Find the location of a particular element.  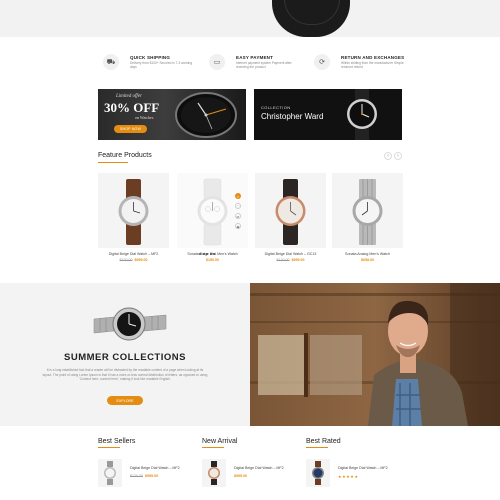

star-rating: ★★★★★ is located at coordinates (348, 476).